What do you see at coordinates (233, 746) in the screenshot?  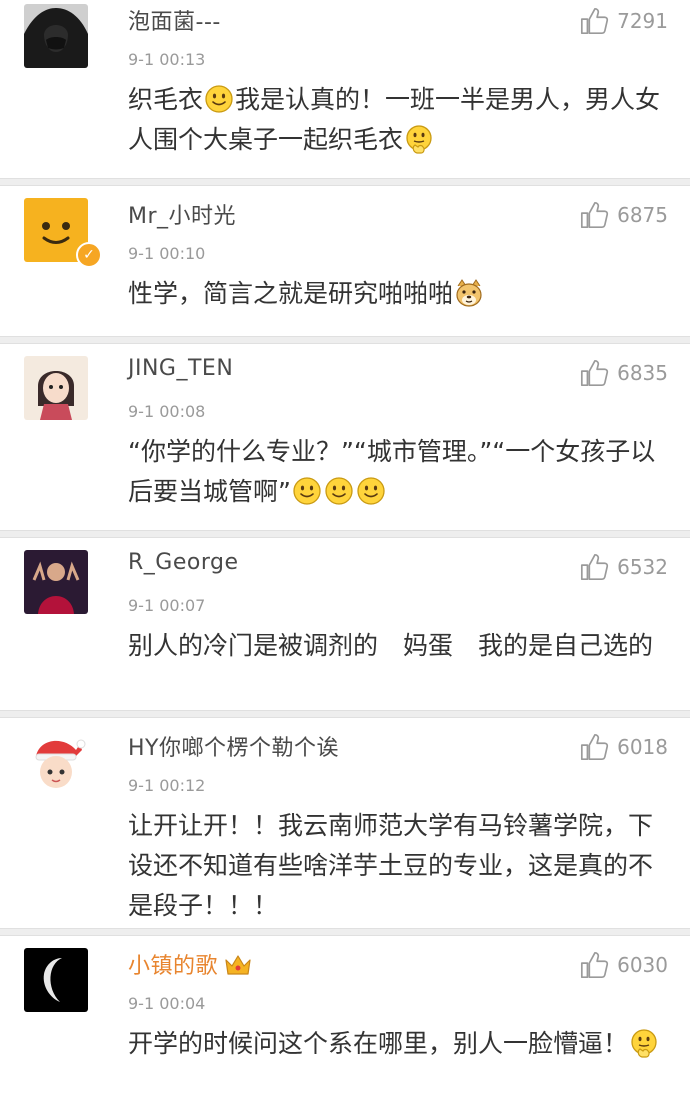 I see `username: HY你啷个楞个勒个诶` at bounding box center [233, 746].